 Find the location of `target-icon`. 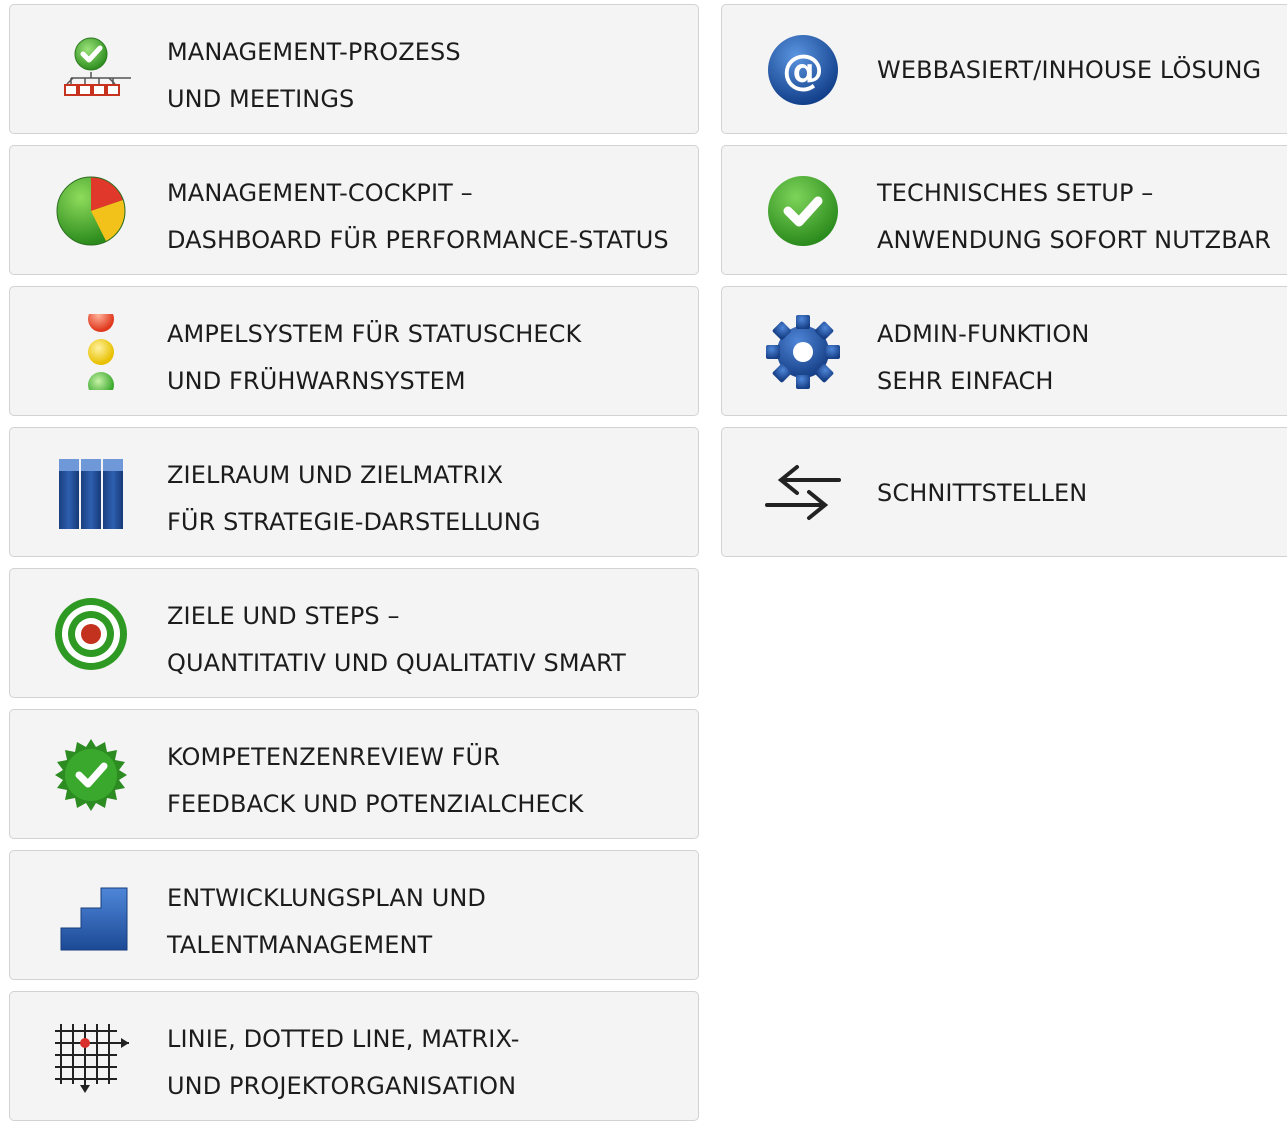

target-icon is located at coordinates (91, 634).